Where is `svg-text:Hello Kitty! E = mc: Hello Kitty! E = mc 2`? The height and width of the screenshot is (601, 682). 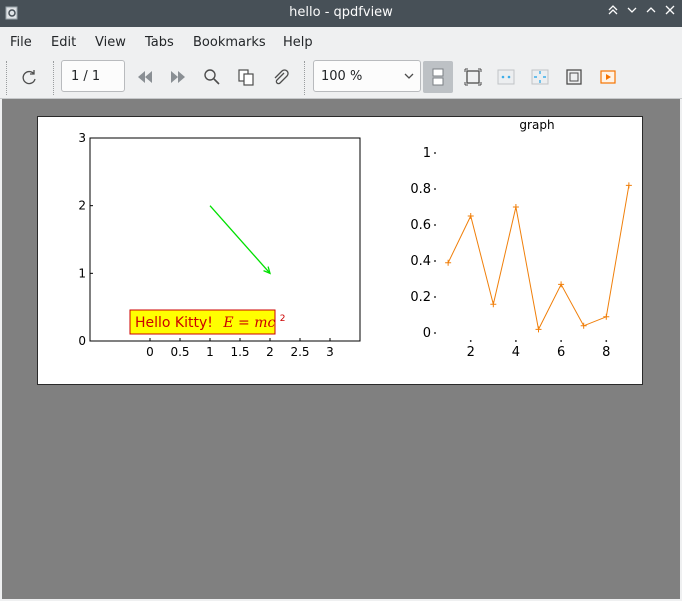
svg-text:Hello Kitty! E = mc: Hello Kitty! E = mc 2 is located at coordinates (210, 322).